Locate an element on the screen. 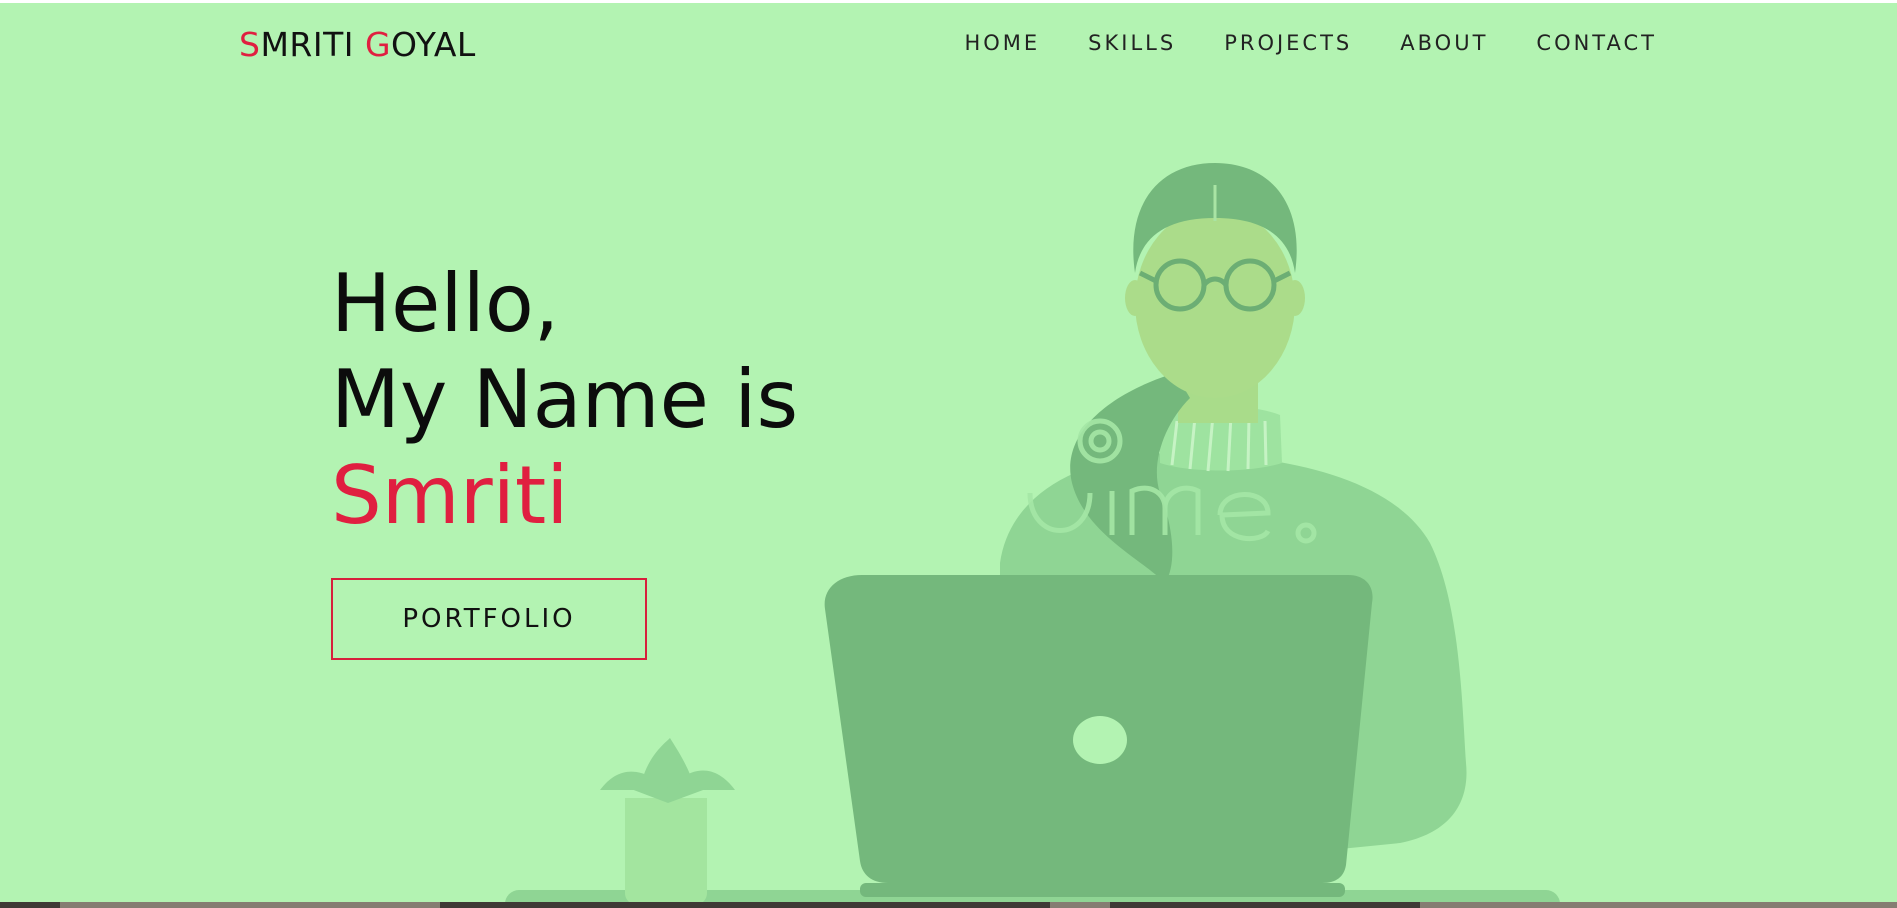  nav-home: HOME is located at coordinates (1002, 43).